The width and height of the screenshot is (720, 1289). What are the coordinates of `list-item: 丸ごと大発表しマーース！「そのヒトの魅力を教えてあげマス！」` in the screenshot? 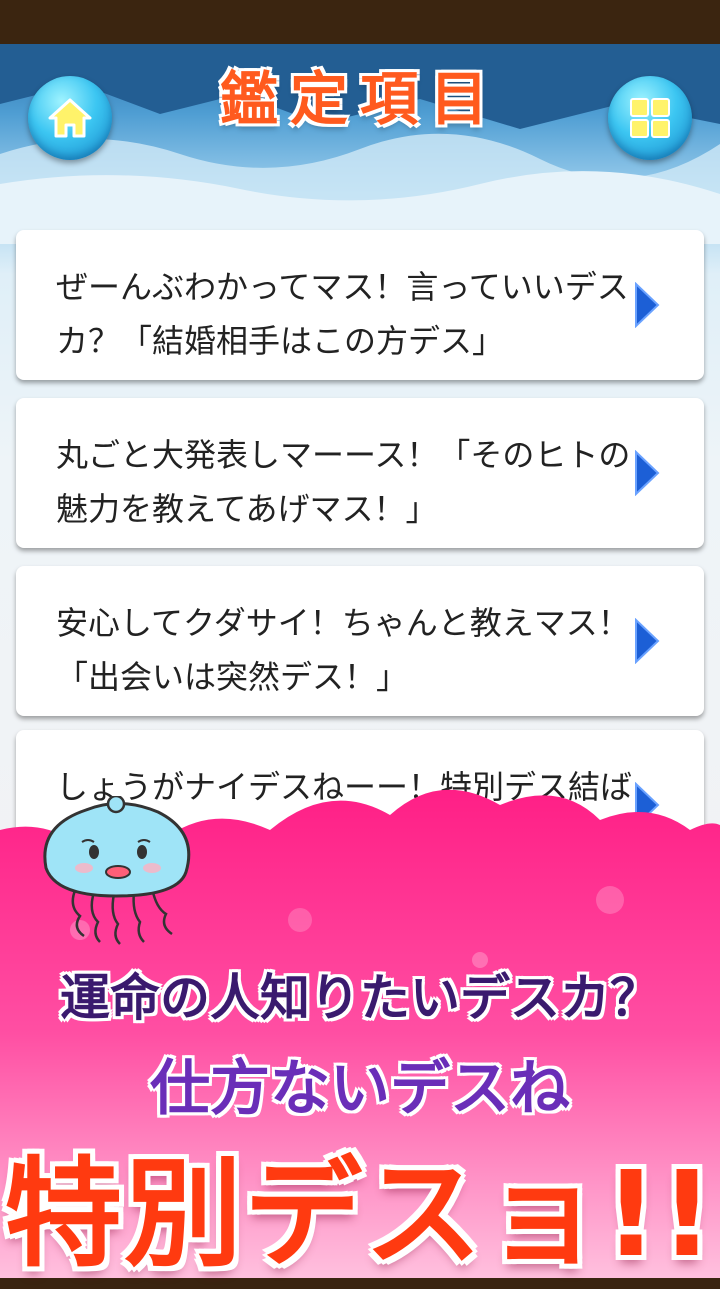 It's located at (360, 473).